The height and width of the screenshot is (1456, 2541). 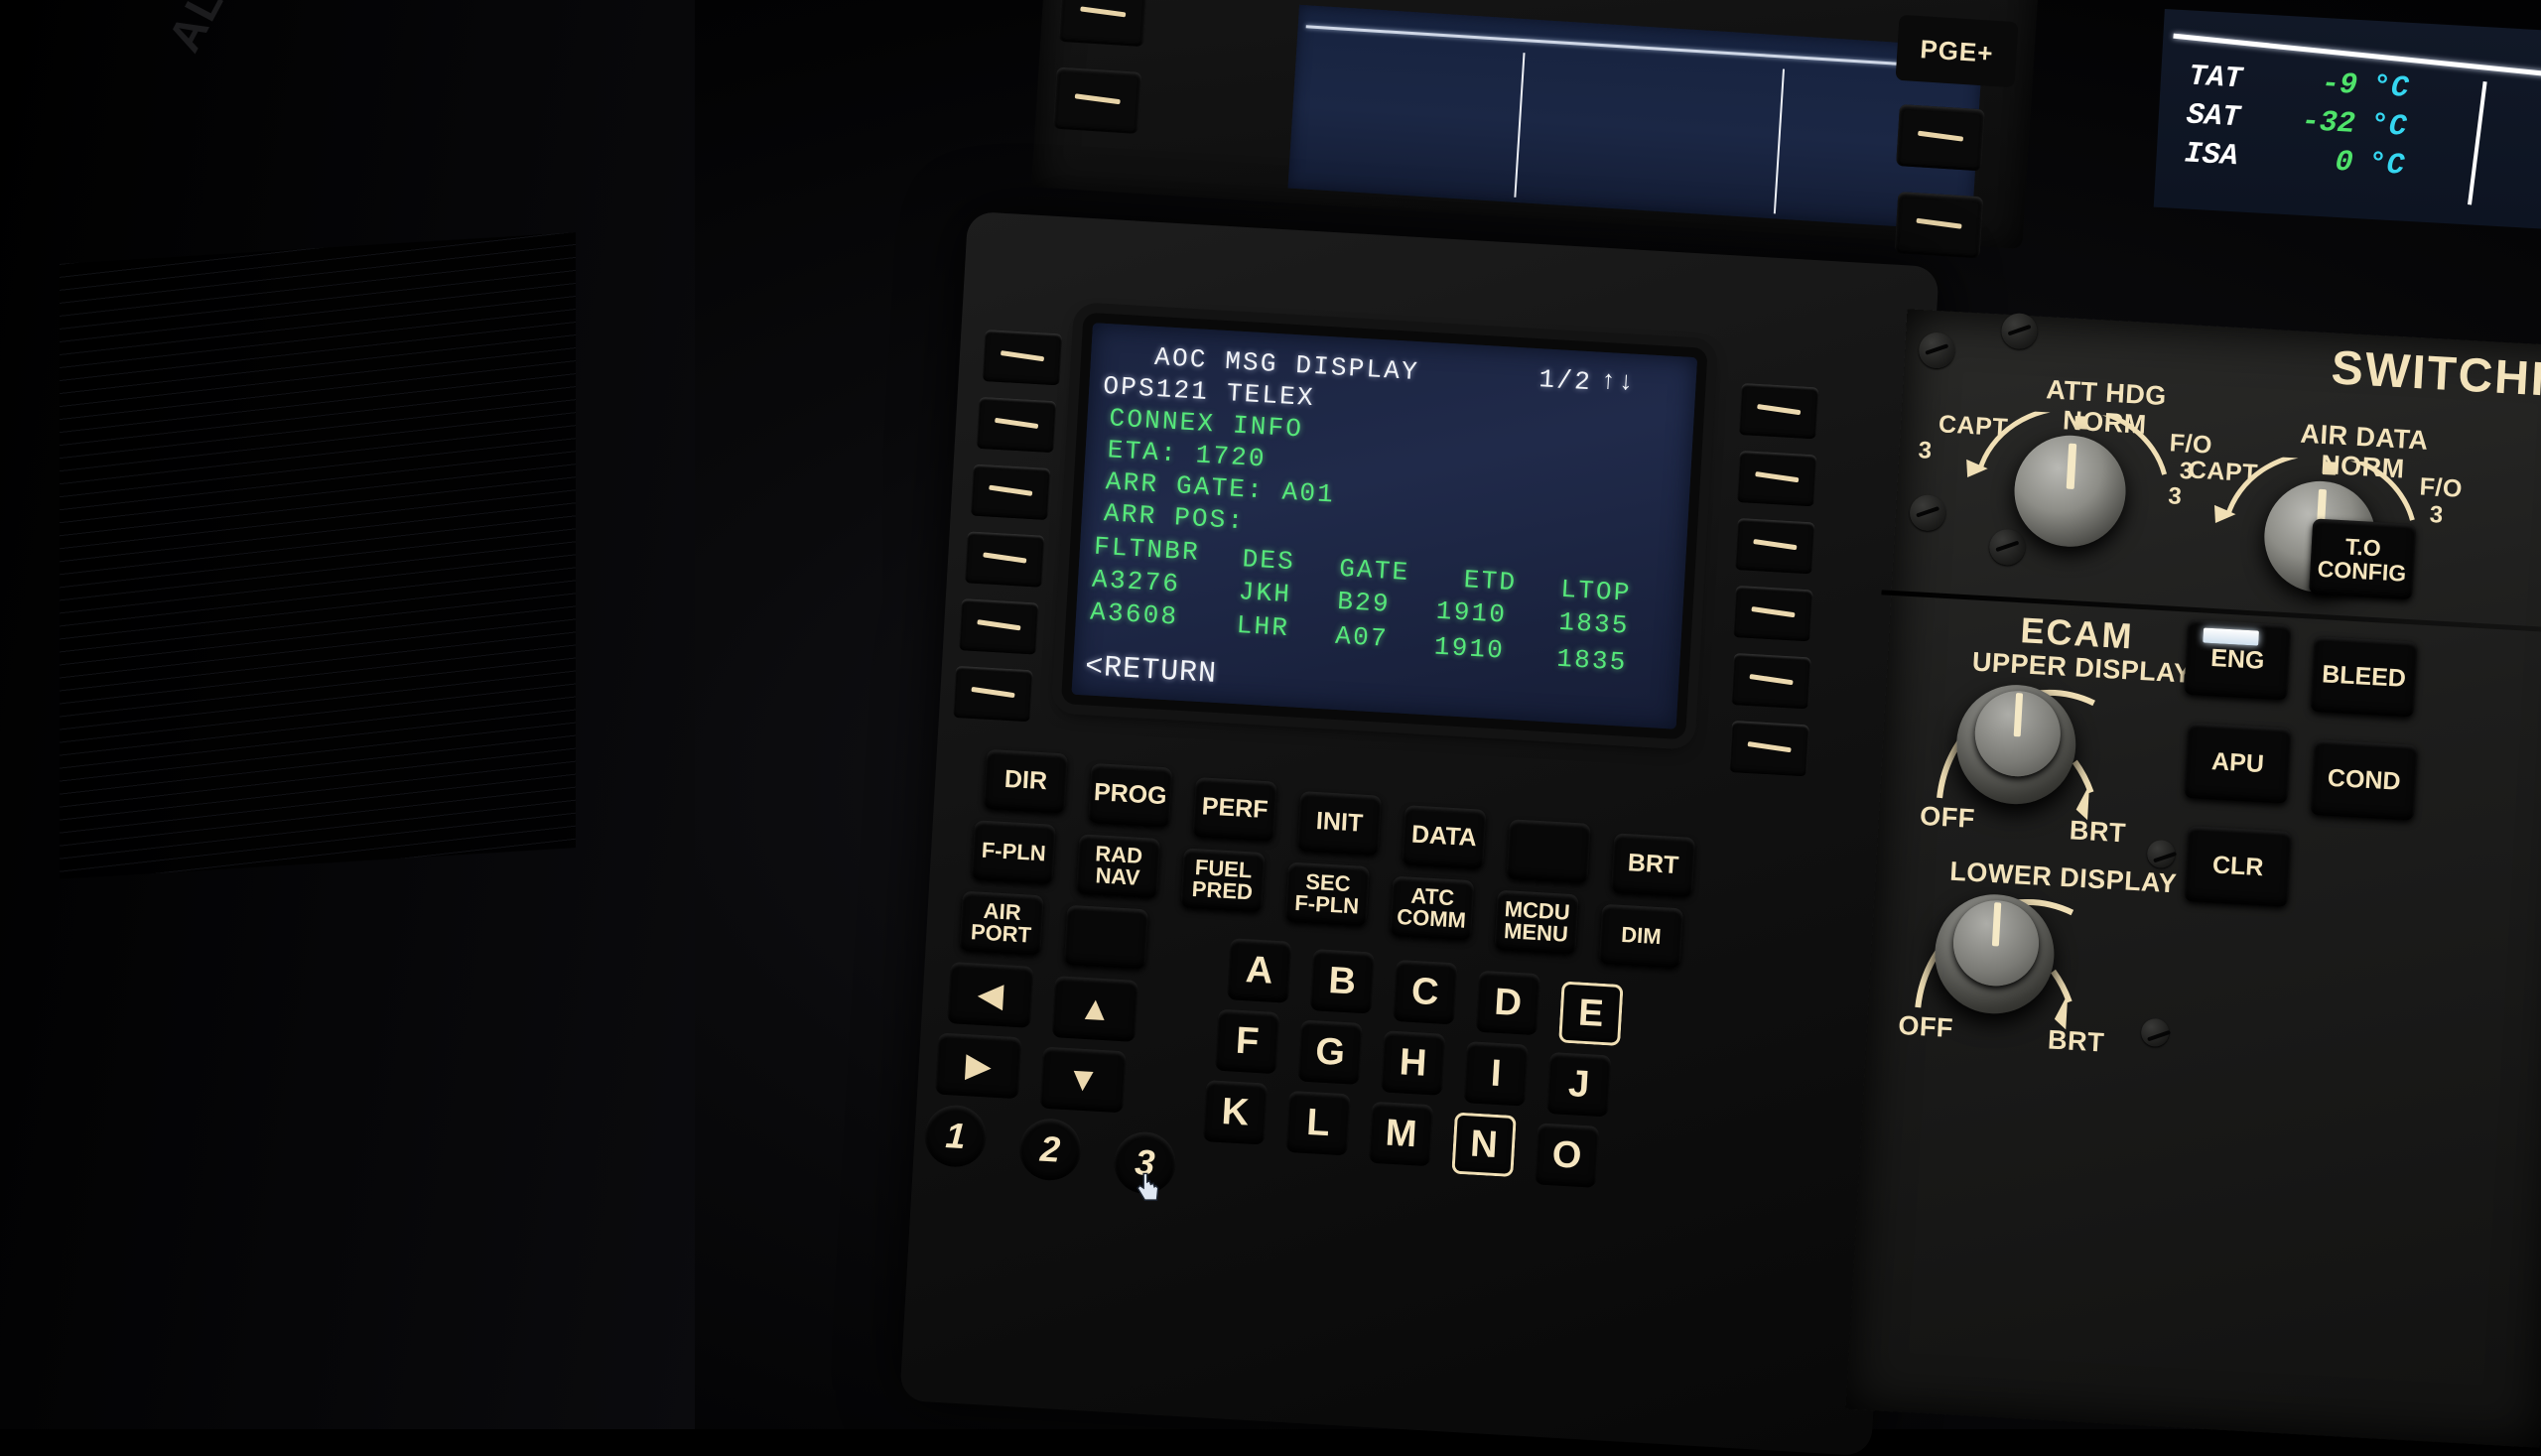 What do you see at coordinates (1364, 602) in the screenshot?
I see `table-row-1-gate: B29` at bounding box center [1364, 602].